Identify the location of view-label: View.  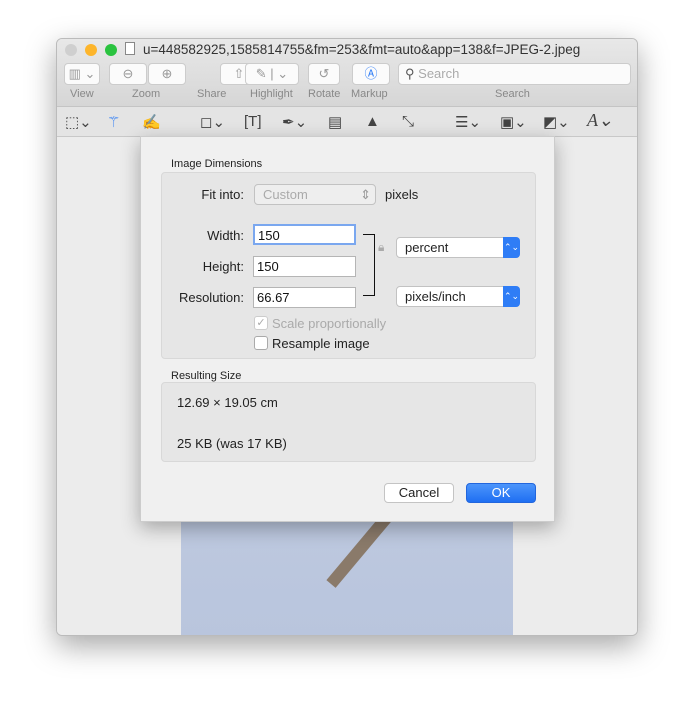
(82, 94).